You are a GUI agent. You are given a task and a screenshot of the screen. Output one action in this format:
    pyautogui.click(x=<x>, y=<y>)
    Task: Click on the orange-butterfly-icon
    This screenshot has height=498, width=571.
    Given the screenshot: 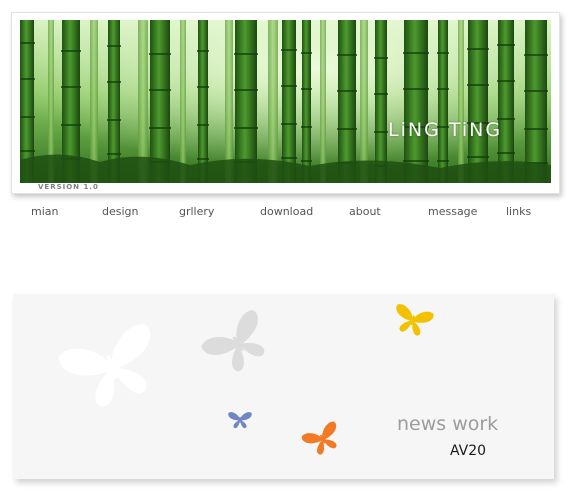 What is the action you would take?
    pyautogui.click(x=322, y=440)
    